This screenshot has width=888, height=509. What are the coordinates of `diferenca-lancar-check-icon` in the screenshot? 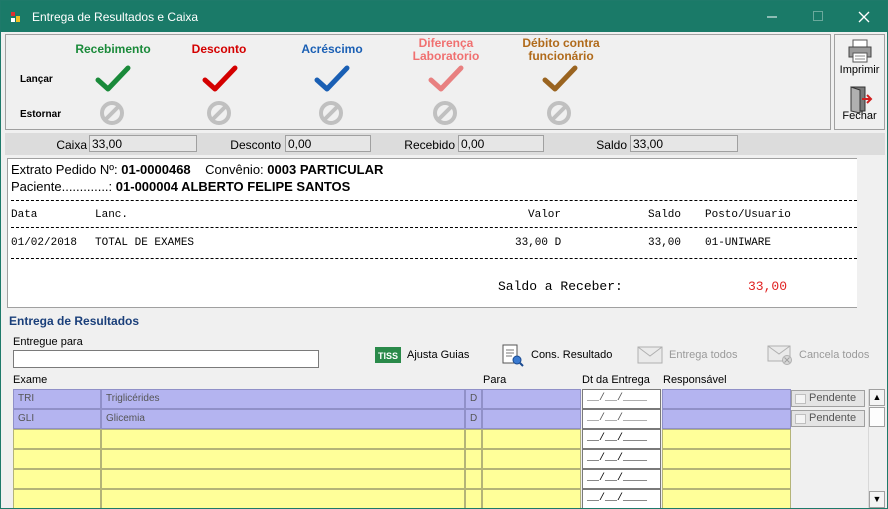 It's located at (446, 79).